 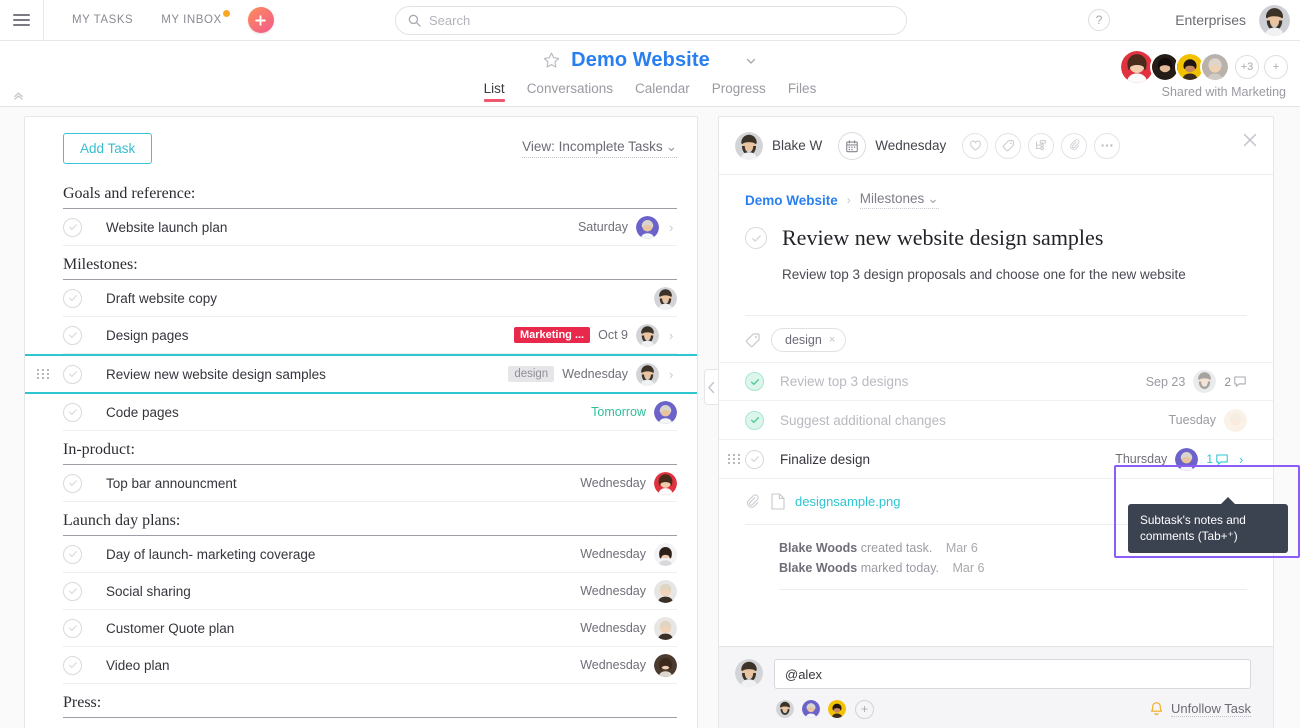 What do you see at coordinates (809, 340) in the screenshot?
I see `task-tag-pill: design ×` at bounding box center [809, 340].